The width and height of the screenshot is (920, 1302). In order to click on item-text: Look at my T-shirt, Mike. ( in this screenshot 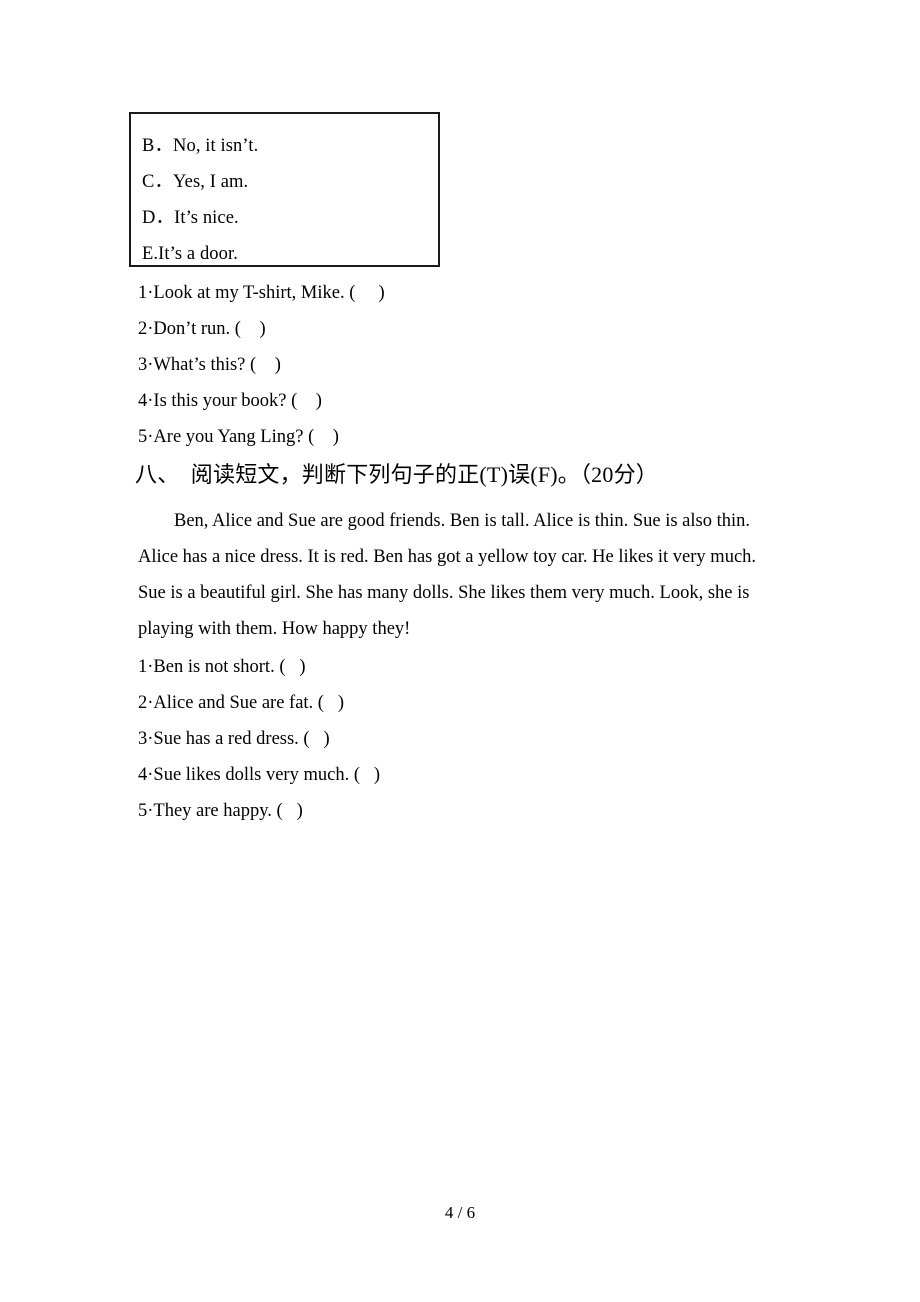, I will do `click(254, 293)`.